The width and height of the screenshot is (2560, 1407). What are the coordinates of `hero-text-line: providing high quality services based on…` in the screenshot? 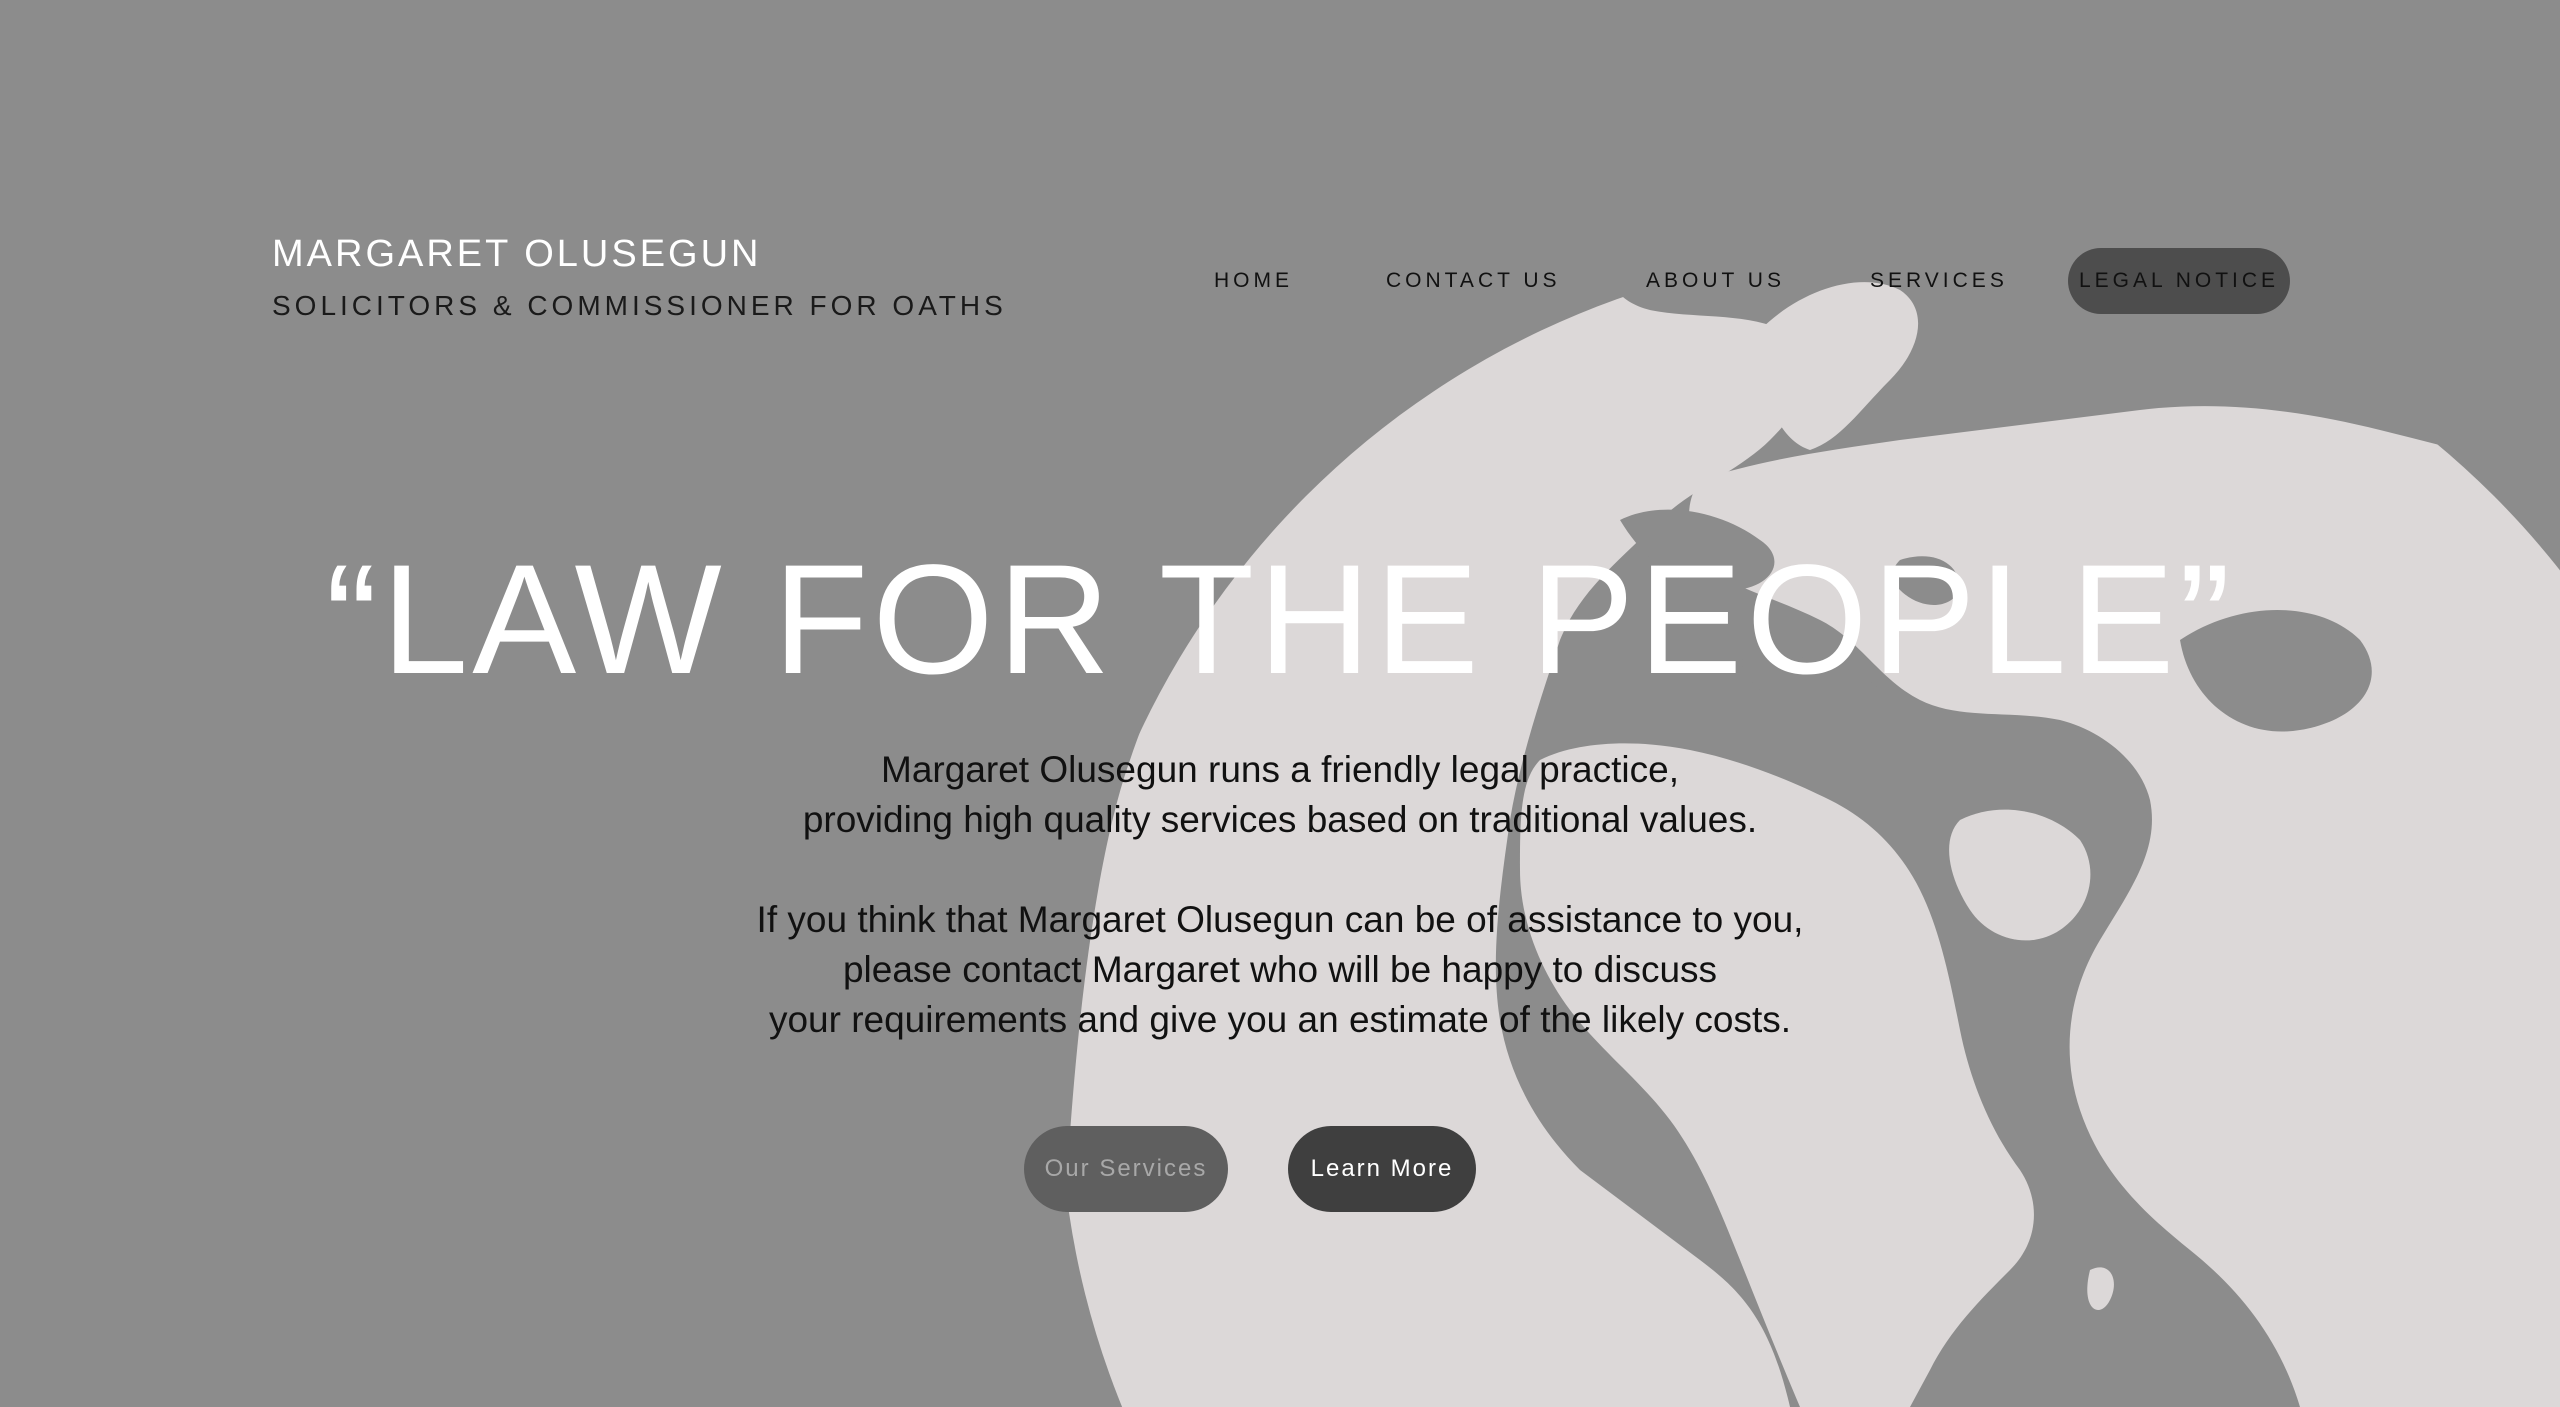 It's located at (1280, 819).